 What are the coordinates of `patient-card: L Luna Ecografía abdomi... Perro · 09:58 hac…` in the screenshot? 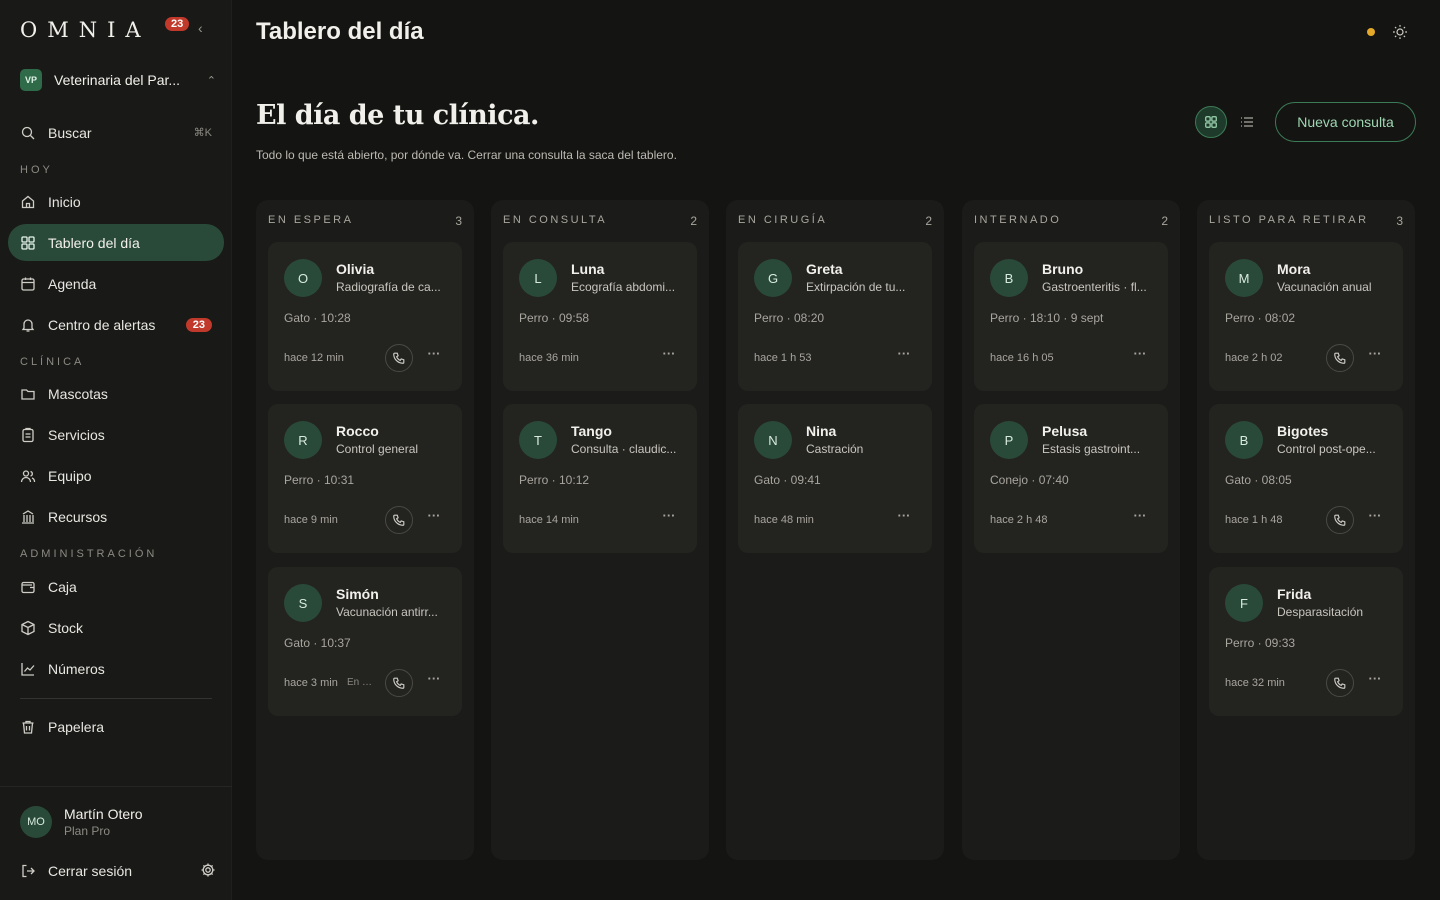 It's located at (600, 316).